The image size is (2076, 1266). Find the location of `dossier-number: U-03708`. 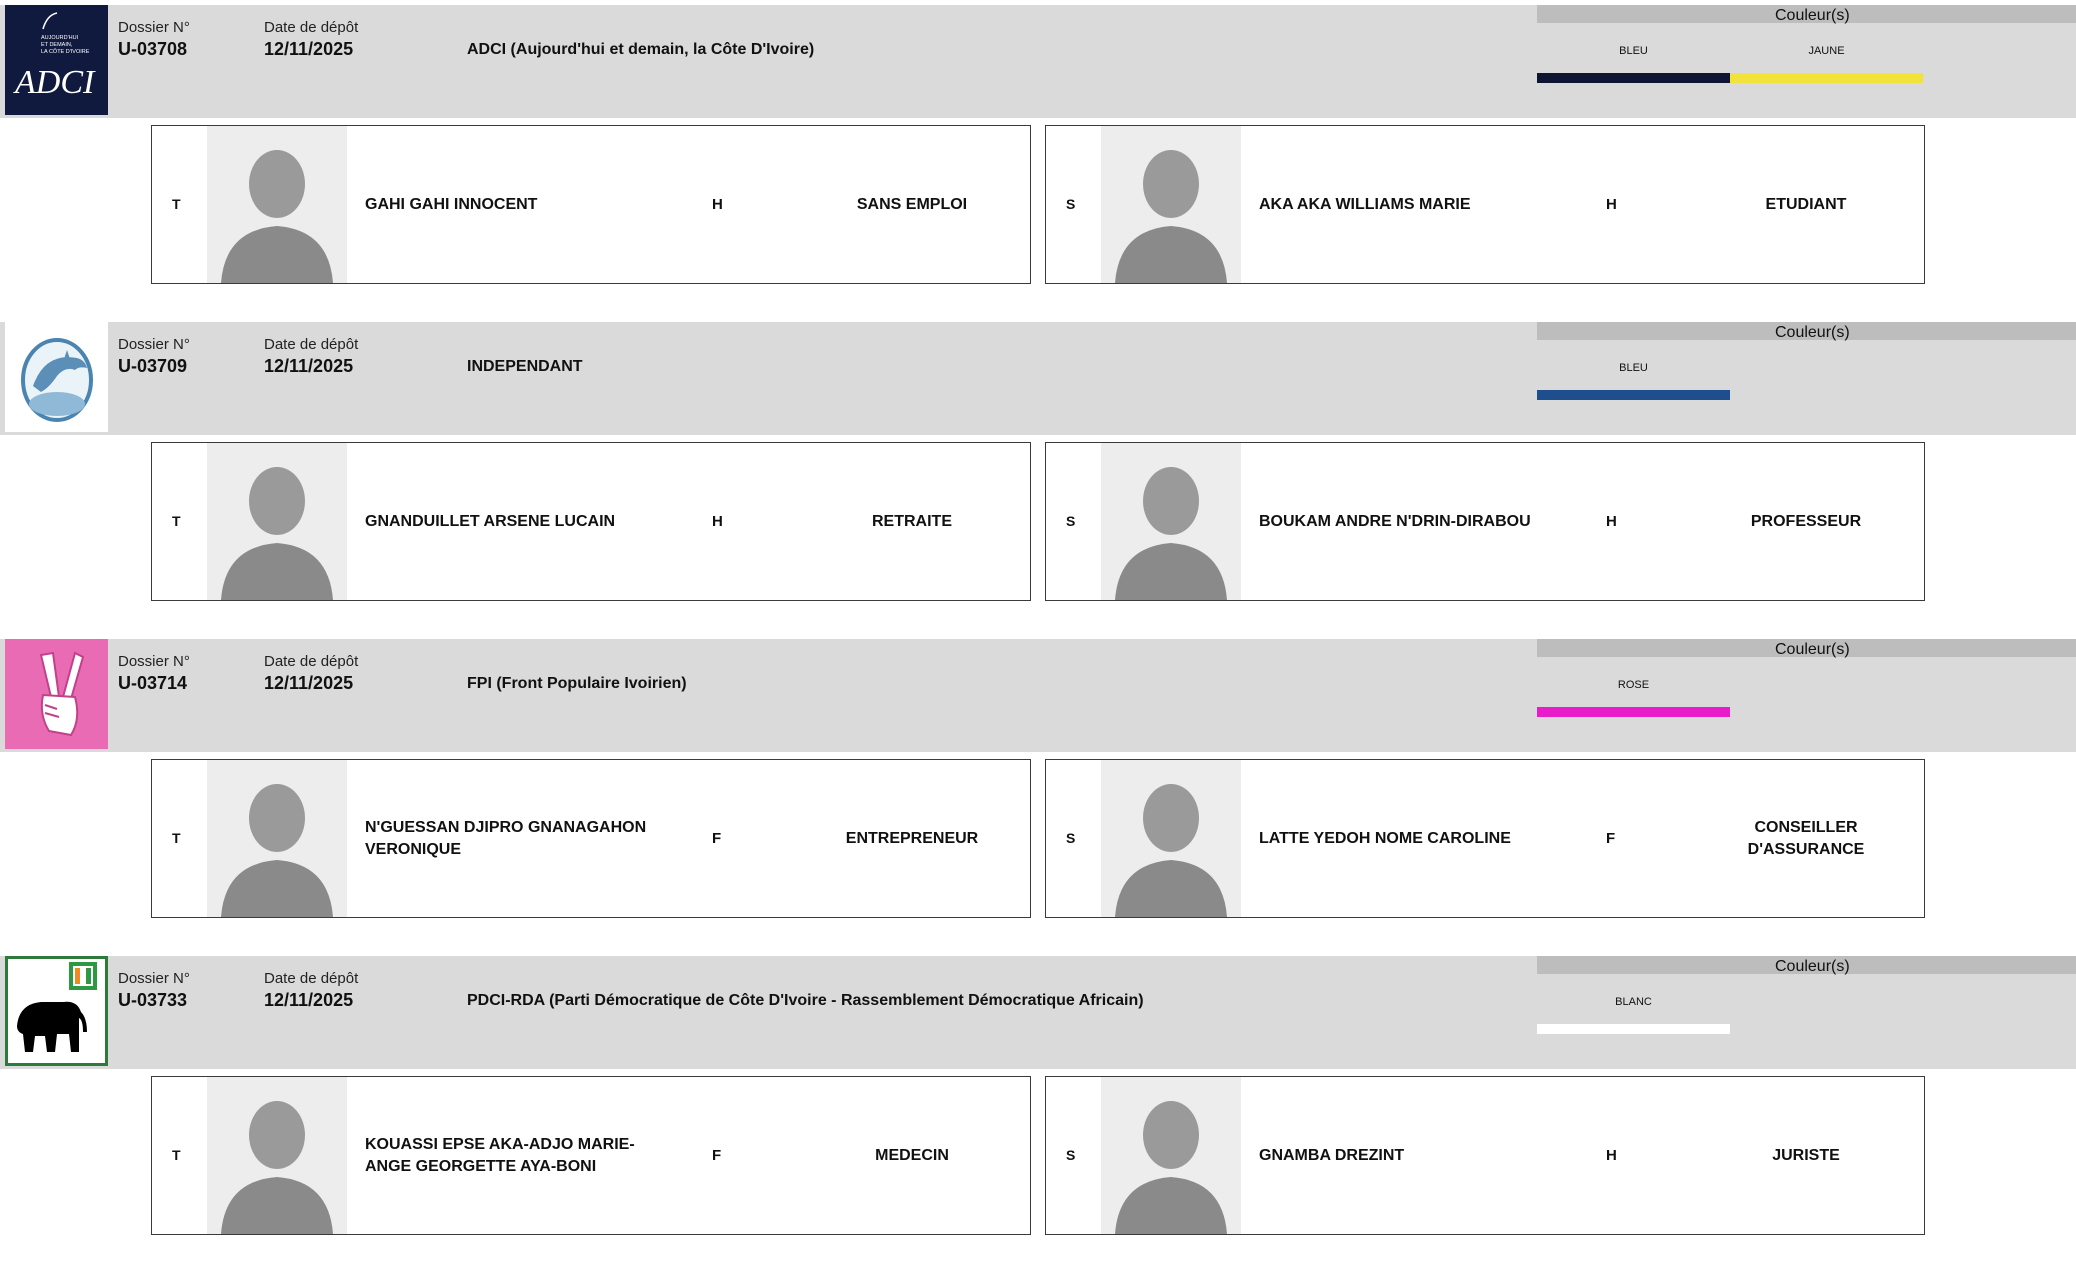

dossier-number: U-03708 is located at coordinates (153, 49).